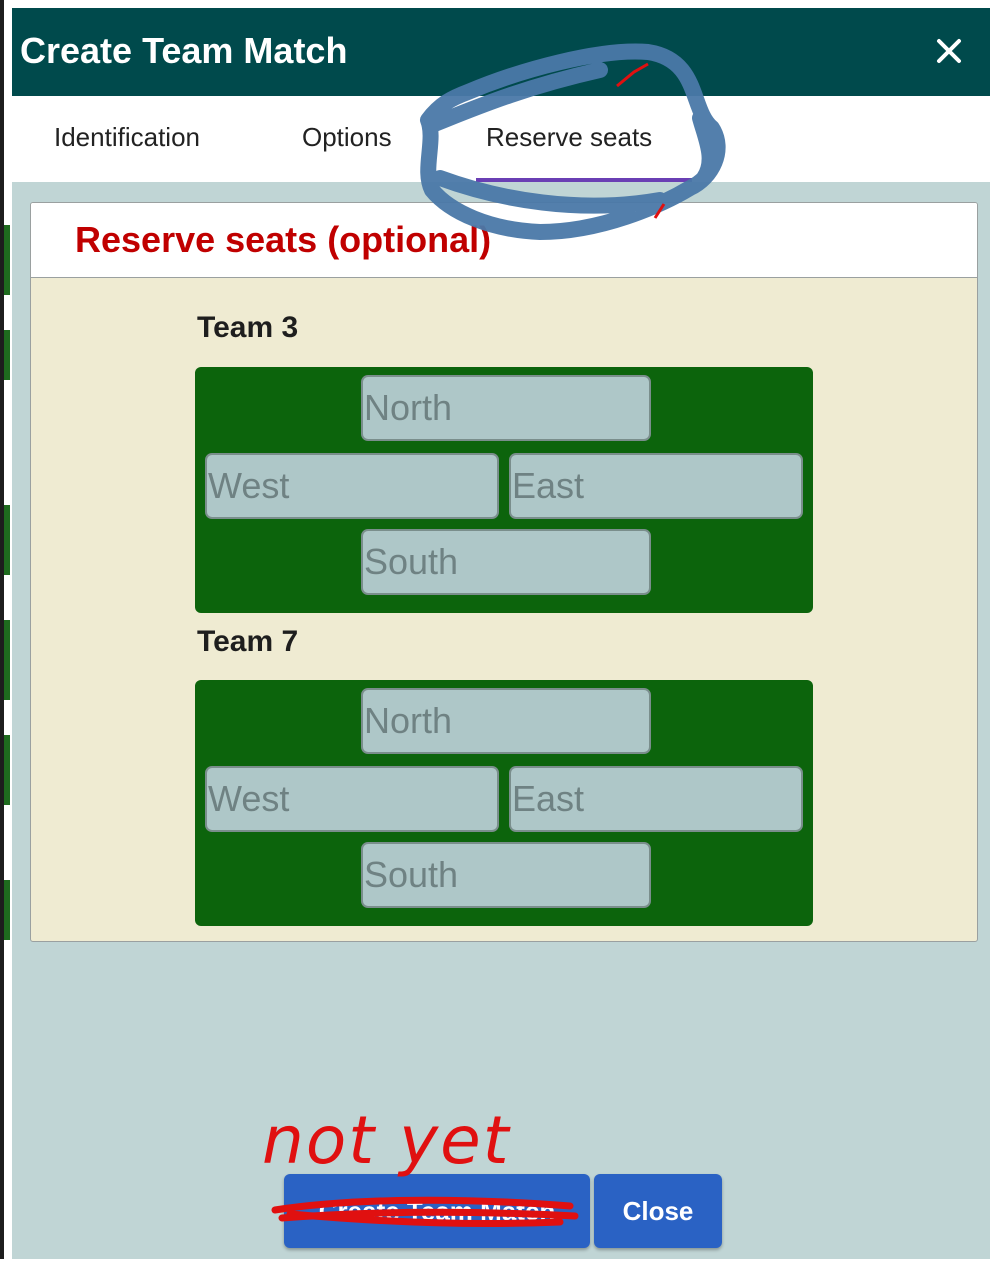 The width and height of the screenshot is (990, 1264). Describe the element at coordinates (658, 1211) in the screenshot. I see `close-button: Close` at that location.